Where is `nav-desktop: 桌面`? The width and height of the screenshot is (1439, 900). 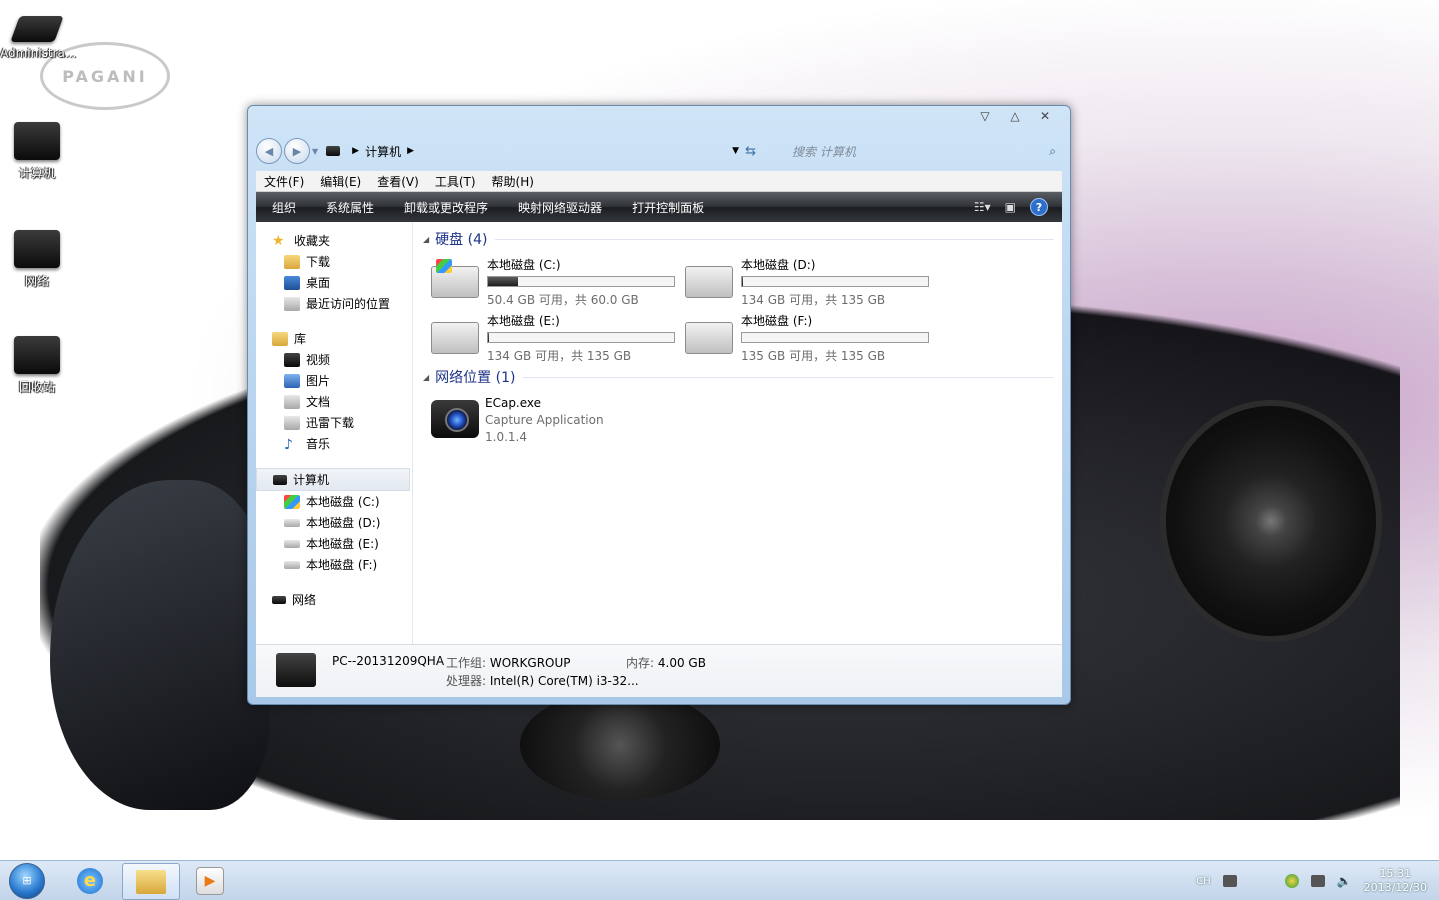 nav-desktop: 桌面 is located at coordinates (348, 282).